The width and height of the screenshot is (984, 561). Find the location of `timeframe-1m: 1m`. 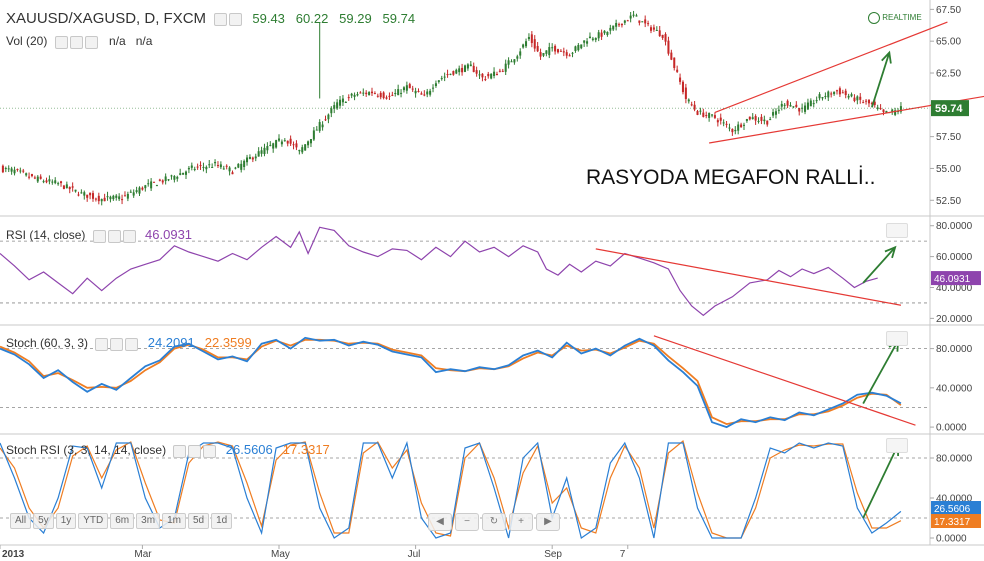

timeframe-1m: 1m is located at coordinates (174, 521).